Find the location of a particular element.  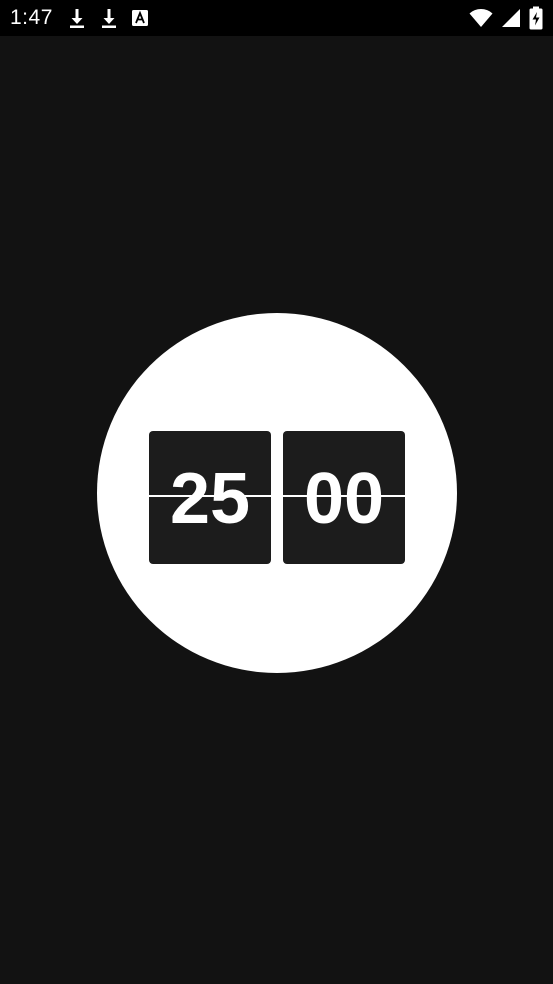

seconds-value: 00 is located at coordinates (344, 498).